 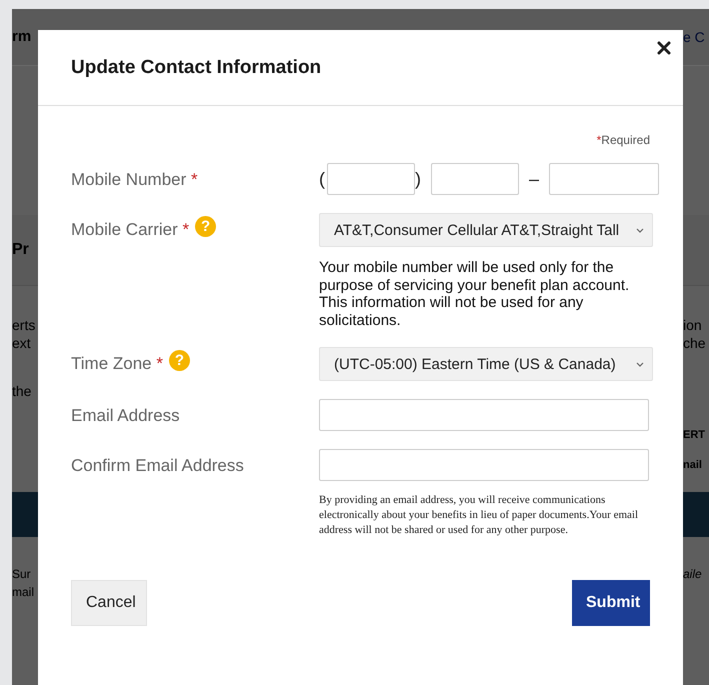 What do you see at coordinates (694, 37) in the screenshot?
I see `page-text: e C` at bounding box center [694, 37].